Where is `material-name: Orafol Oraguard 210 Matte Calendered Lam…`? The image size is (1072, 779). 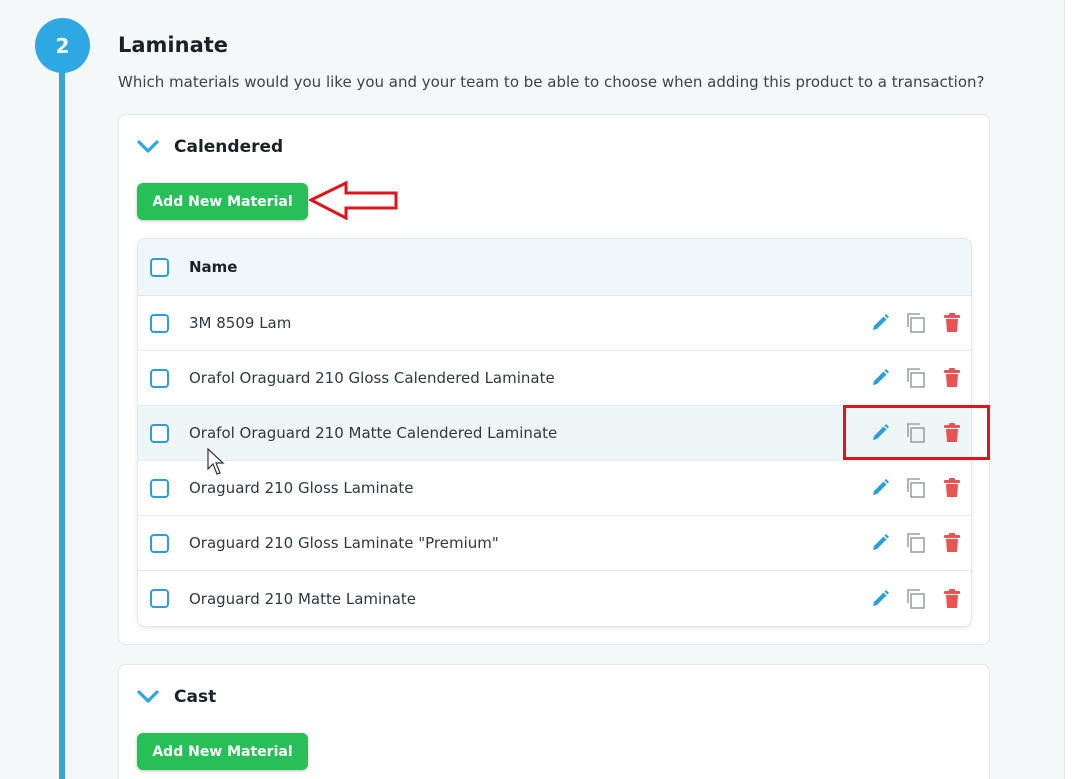
material-name: Orafol Oraguard 210 Matte Calendered Lam… is located at coordinates (373, 433).